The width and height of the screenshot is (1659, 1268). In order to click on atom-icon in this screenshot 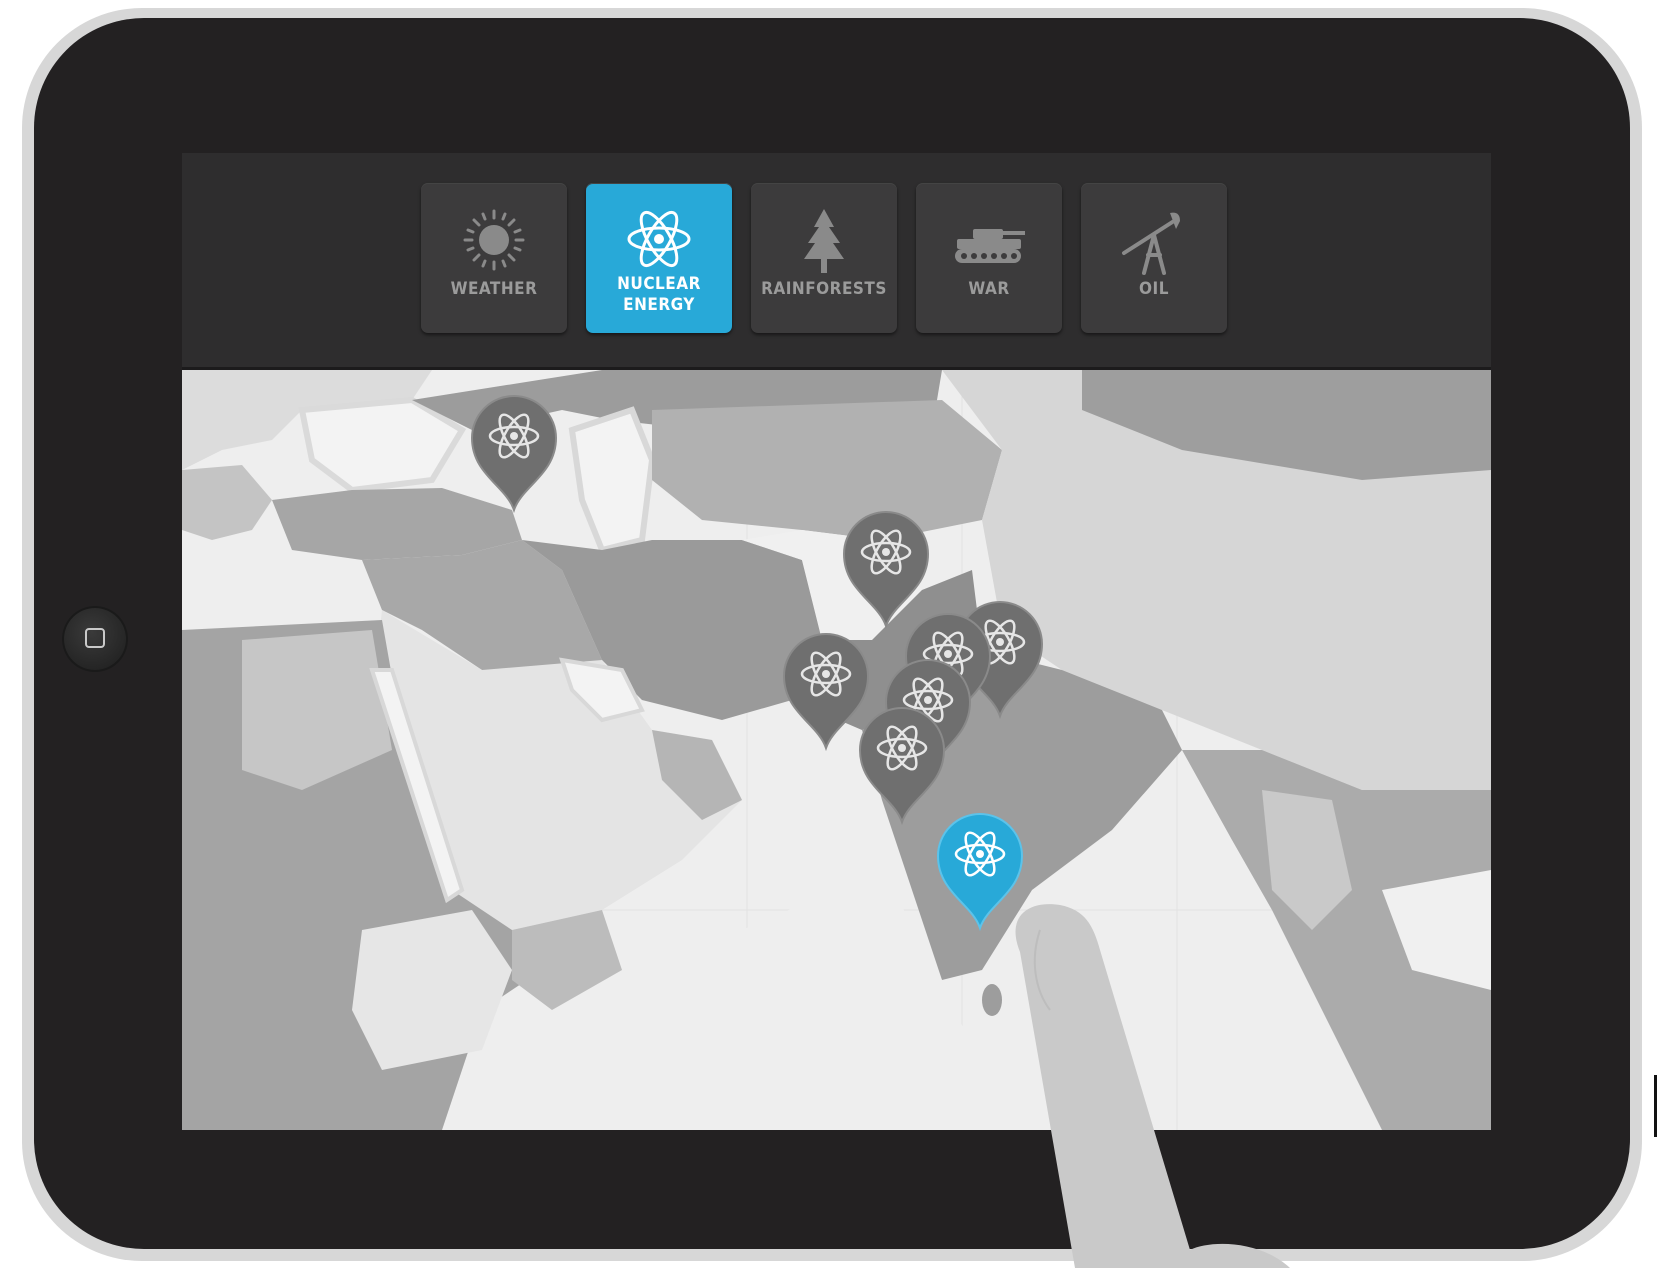, I will do `click(659, 239)`.